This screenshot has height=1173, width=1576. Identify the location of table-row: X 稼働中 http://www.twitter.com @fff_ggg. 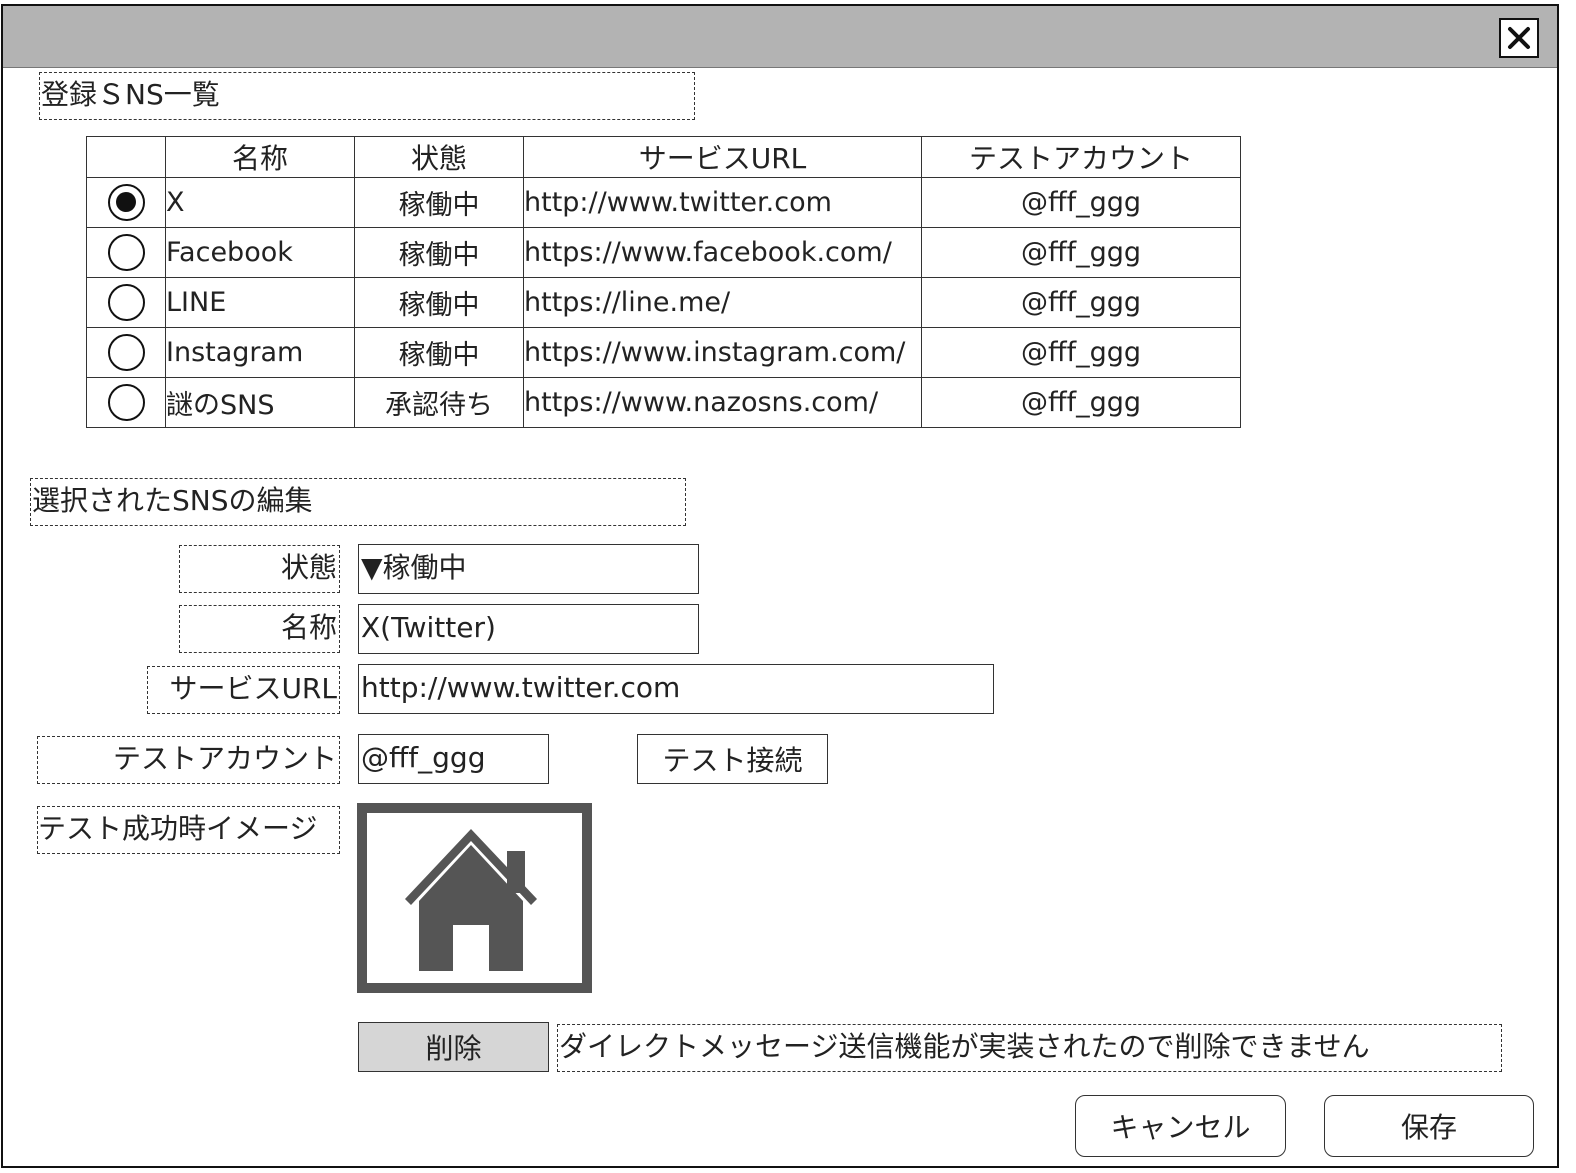
(663, 202).